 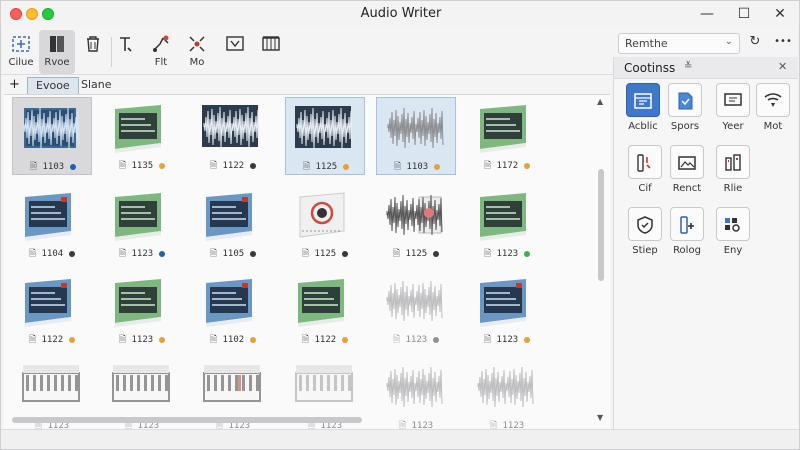 What do you see at coordinates (688, 66) in the screenshot?
I see `panel-menu-icon: ≚` at bounding box center [688, 66].